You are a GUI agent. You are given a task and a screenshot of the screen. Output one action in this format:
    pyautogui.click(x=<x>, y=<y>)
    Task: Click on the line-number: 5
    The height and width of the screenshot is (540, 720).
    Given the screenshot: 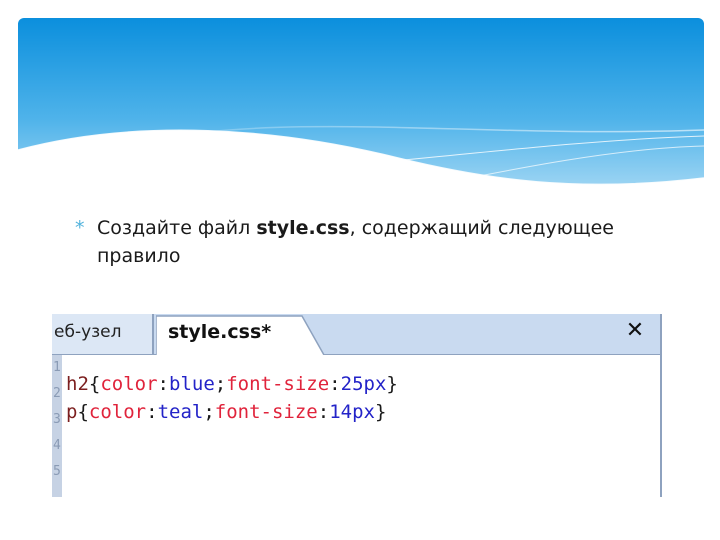 What is the action you would take?
    pyautogui.click(x=57, y=471)
    